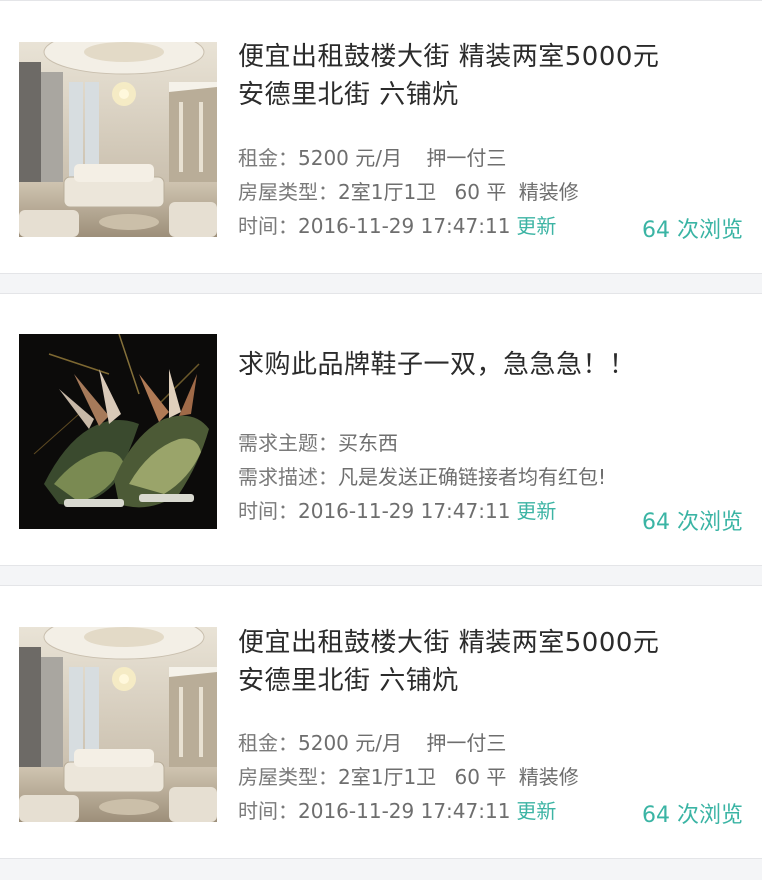 The height and width of the screenshot is (880, 762). I want to click on subject-row: 需求主题：买东西, so click(318, 443).